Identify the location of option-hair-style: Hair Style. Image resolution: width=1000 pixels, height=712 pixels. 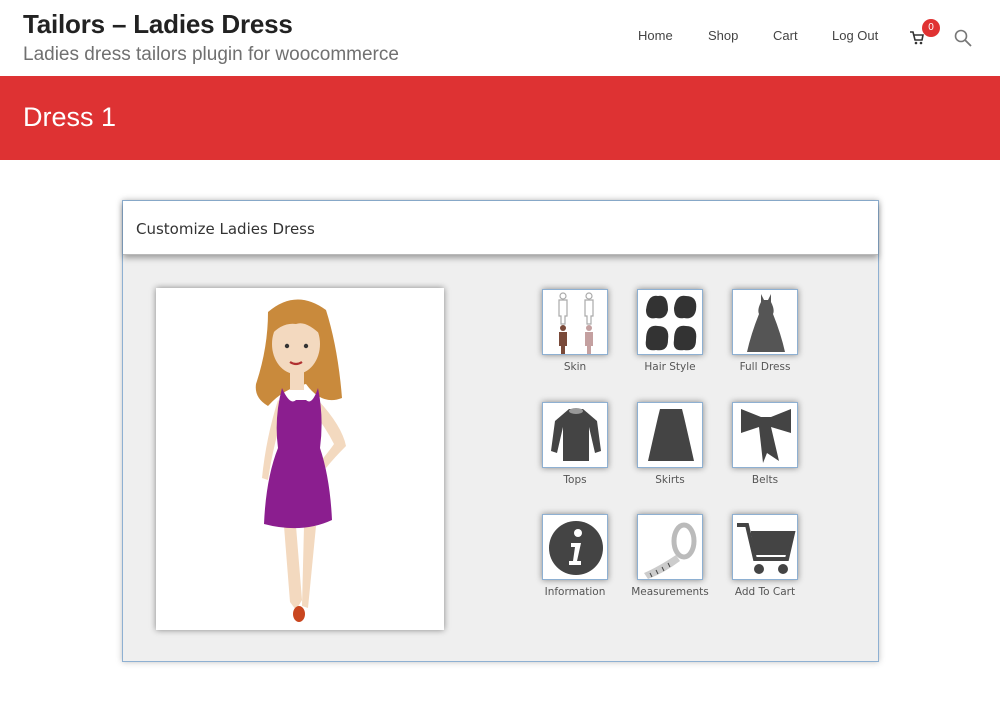
(670, 331).